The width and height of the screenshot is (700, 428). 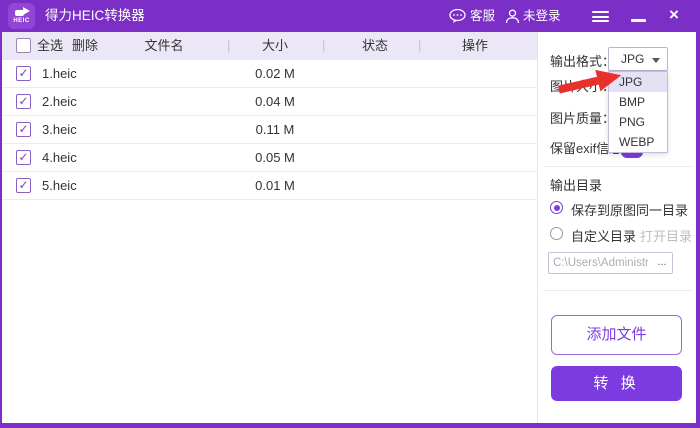 I want to click on same-directory-label: 保存到原图同一目录, so click(x=629, y=209).